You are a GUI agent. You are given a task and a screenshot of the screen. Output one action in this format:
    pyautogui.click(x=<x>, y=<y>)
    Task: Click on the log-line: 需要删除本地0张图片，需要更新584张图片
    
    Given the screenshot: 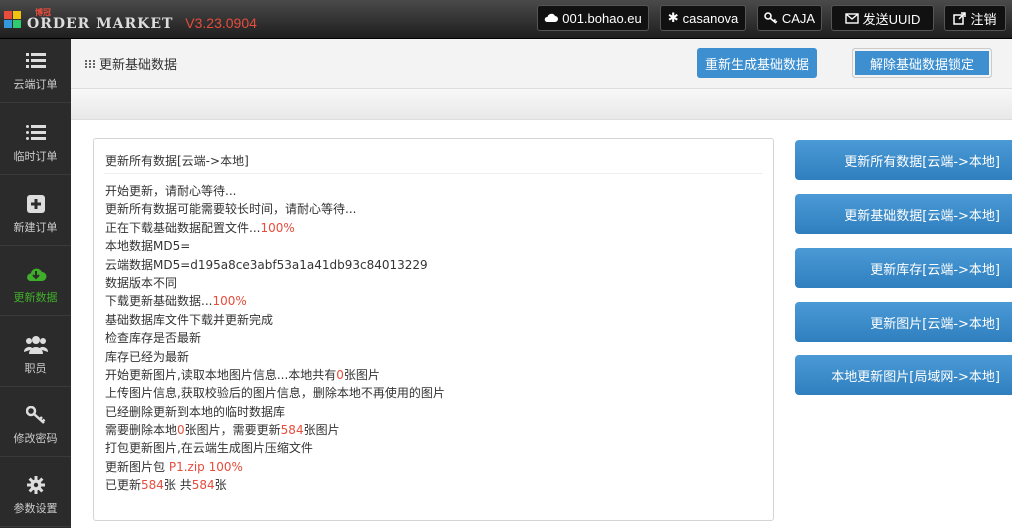 What is the action you would take?
    pyautogui.click(x=275, y=430)
    